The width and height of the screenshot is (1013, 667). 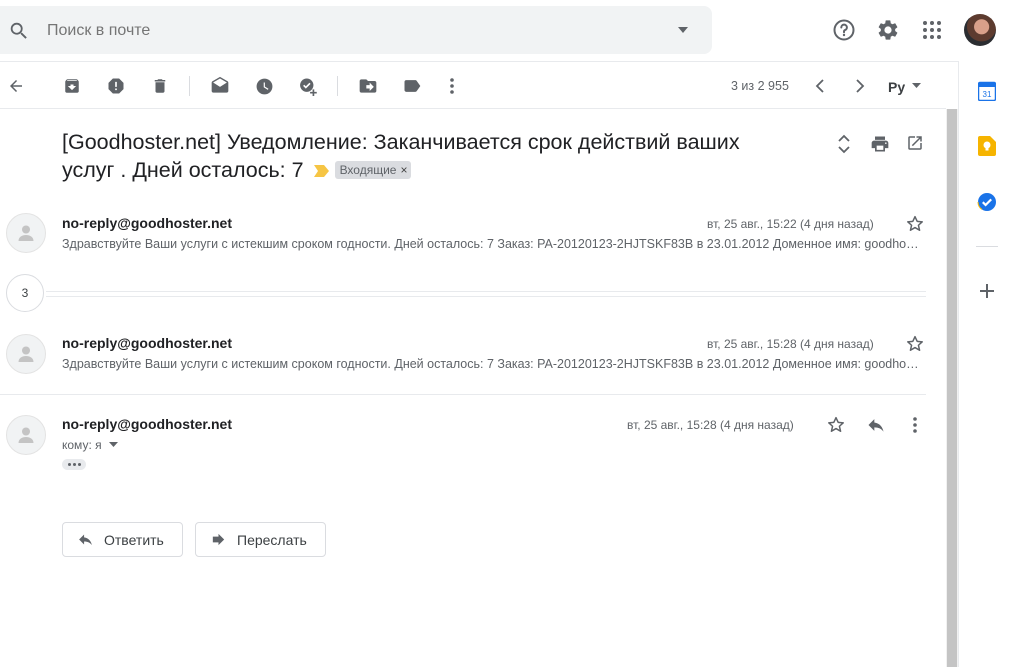 I want to click on side-panel-border, so click(x=958, y=364).